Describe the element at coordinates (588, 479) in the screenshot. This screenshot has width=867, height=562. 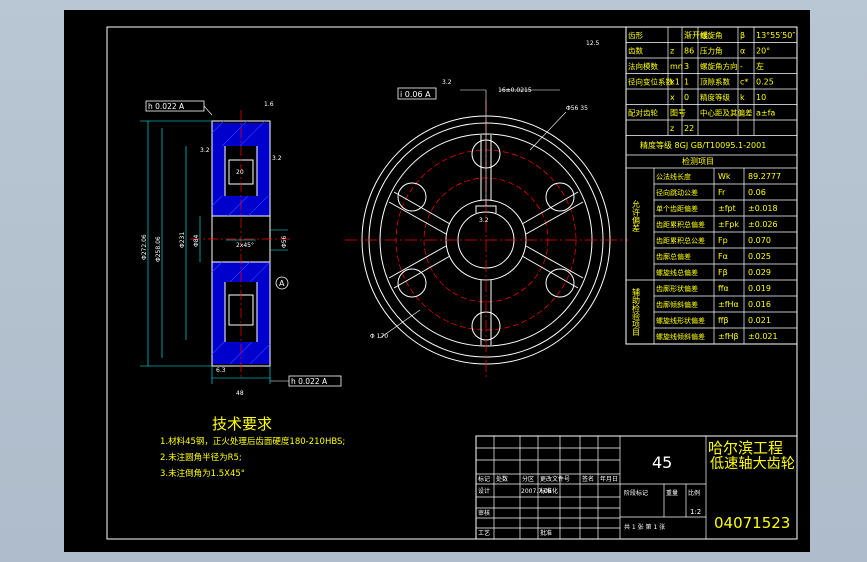
I see `tb-label-4: 签名` at that location.